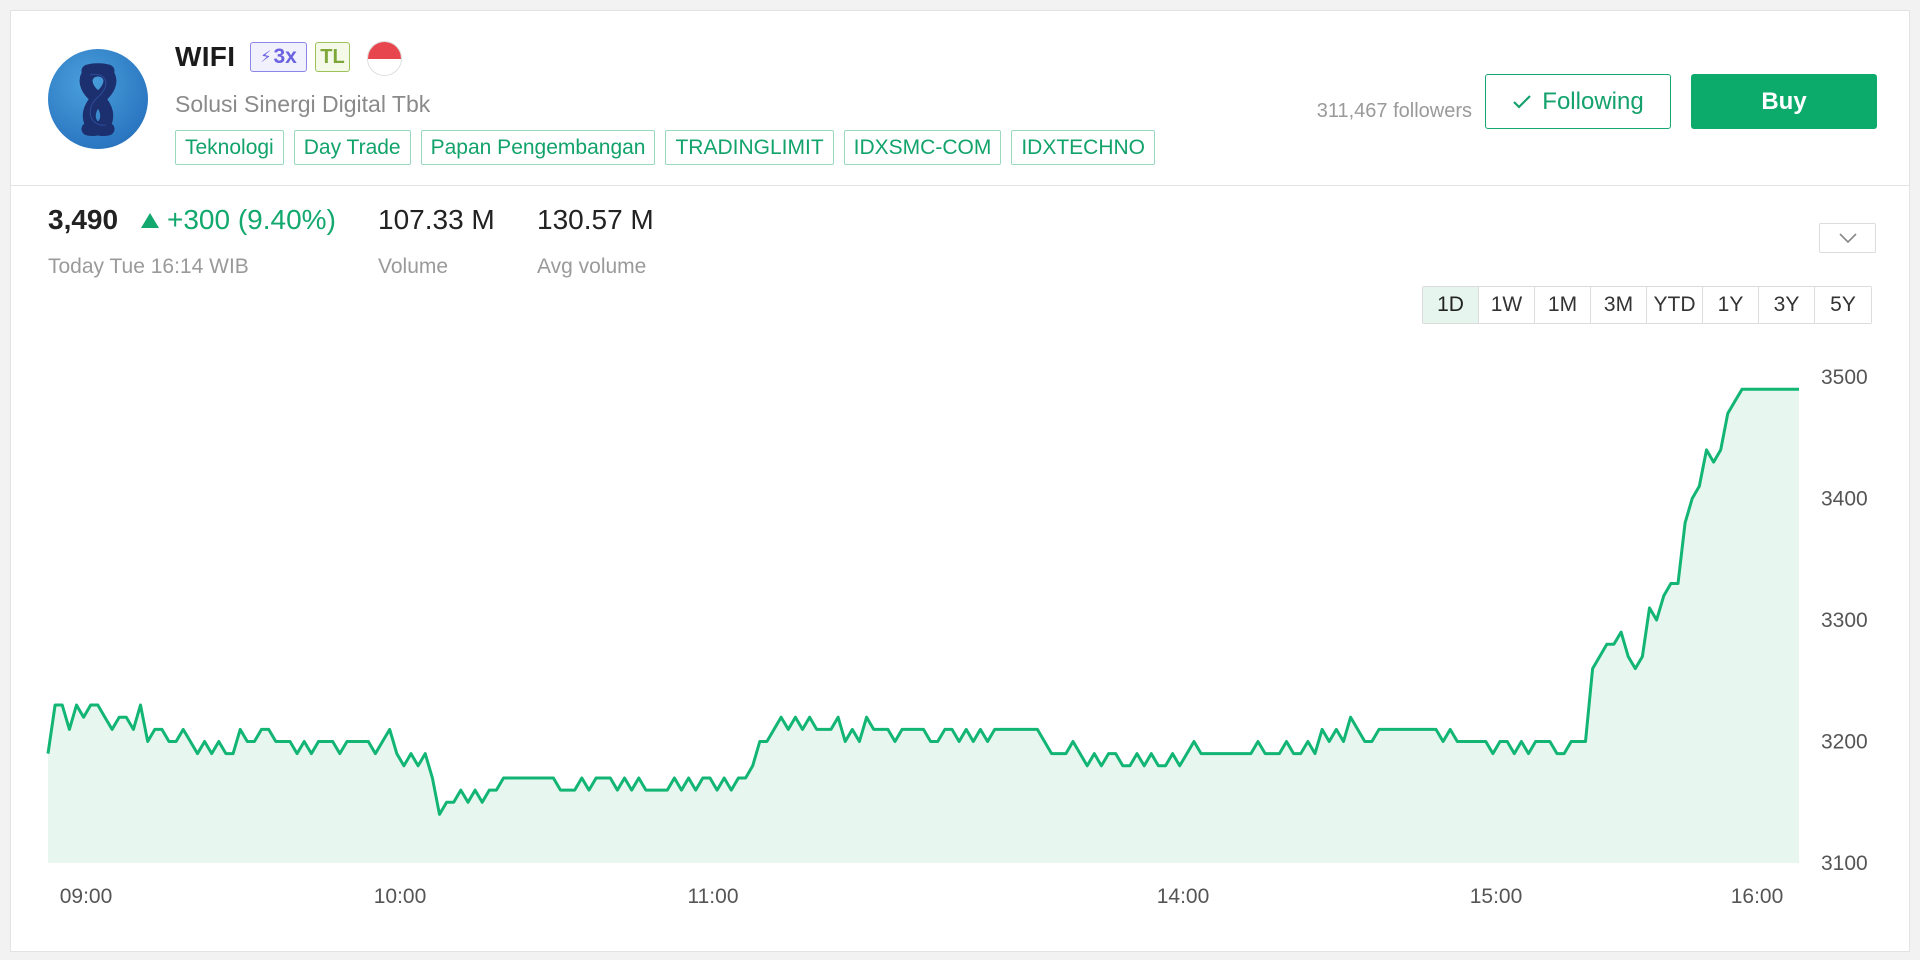  What do you see at coordinates (1844, 742) in the screenshot?
I see `y-tick-label: 3200` at bounding box center [1844, 742].